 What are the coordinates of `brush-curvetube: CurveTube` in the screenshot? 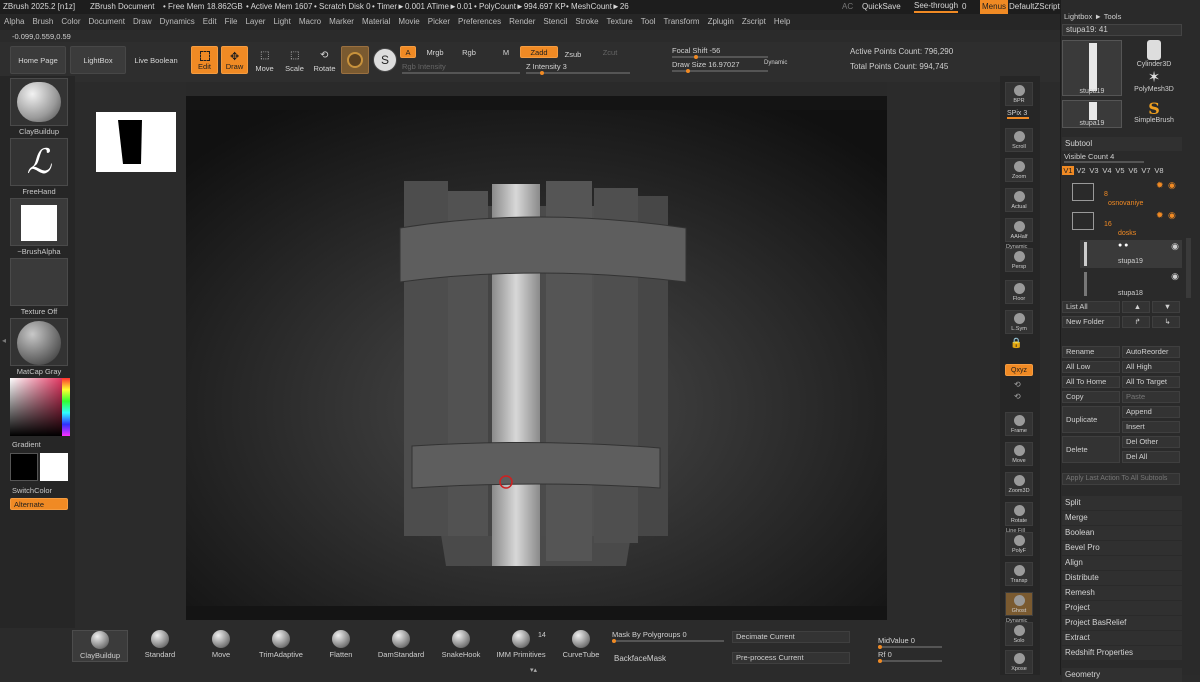 It's located at (581, 646).